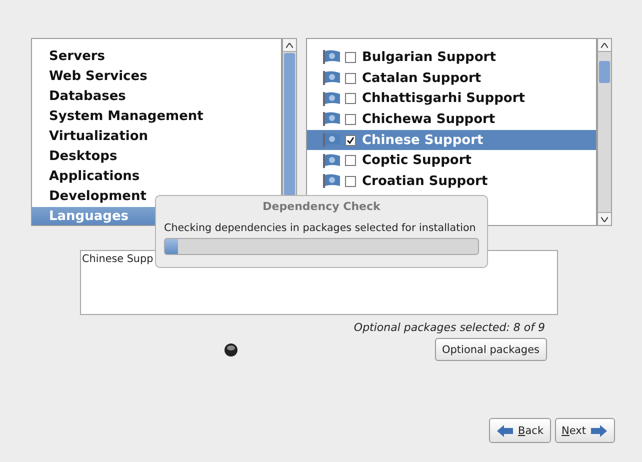 The image size is (642, 462). I want to click on package-label: Coptic Support, so click(417, 160).